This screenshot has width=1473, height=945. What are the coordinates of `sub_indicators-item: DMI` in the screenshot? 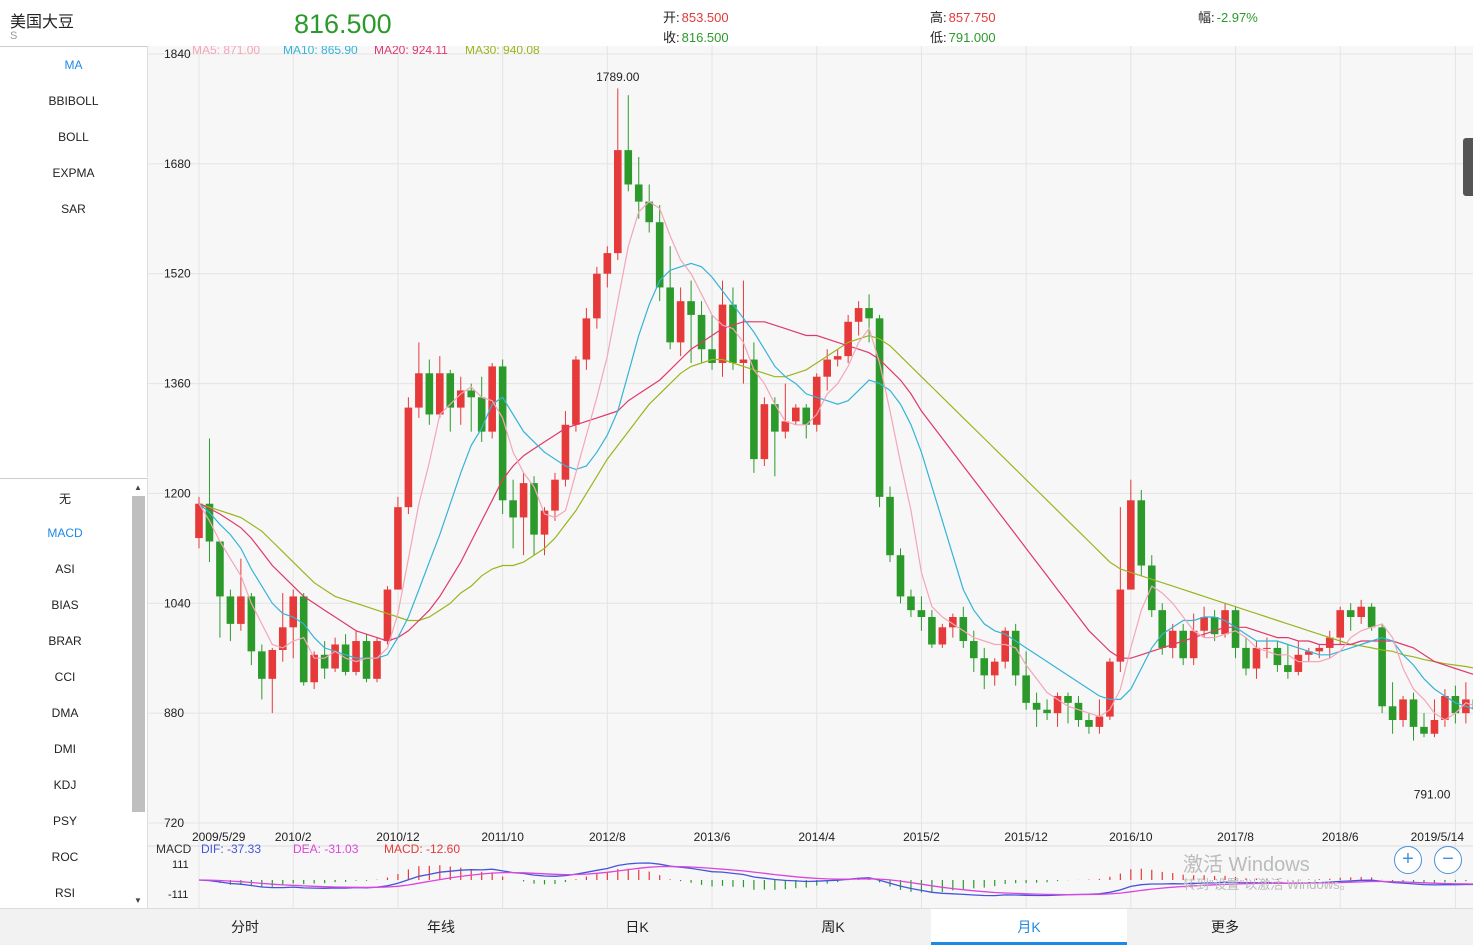 It's located at (65, 749).